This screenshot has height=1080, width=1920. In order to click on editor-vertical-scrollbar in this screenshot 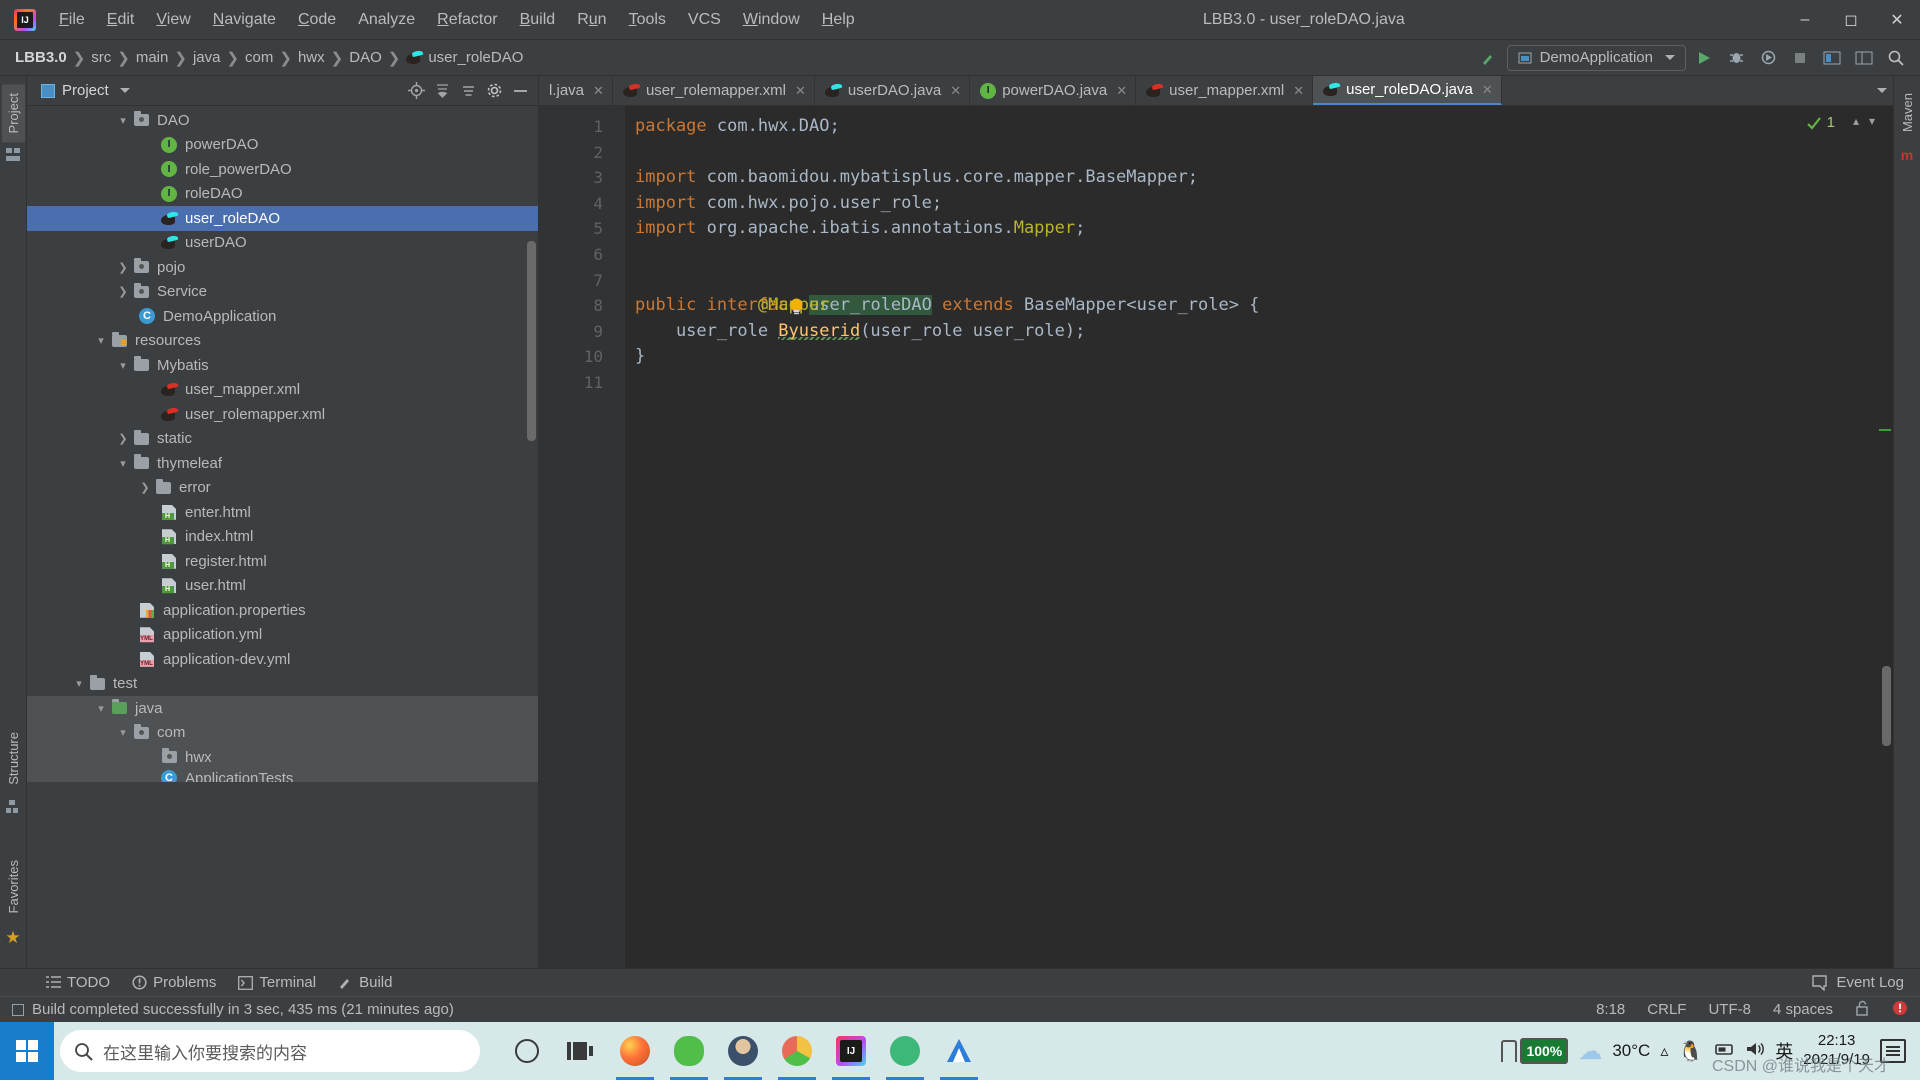, I will do `click(1886, 706)`.